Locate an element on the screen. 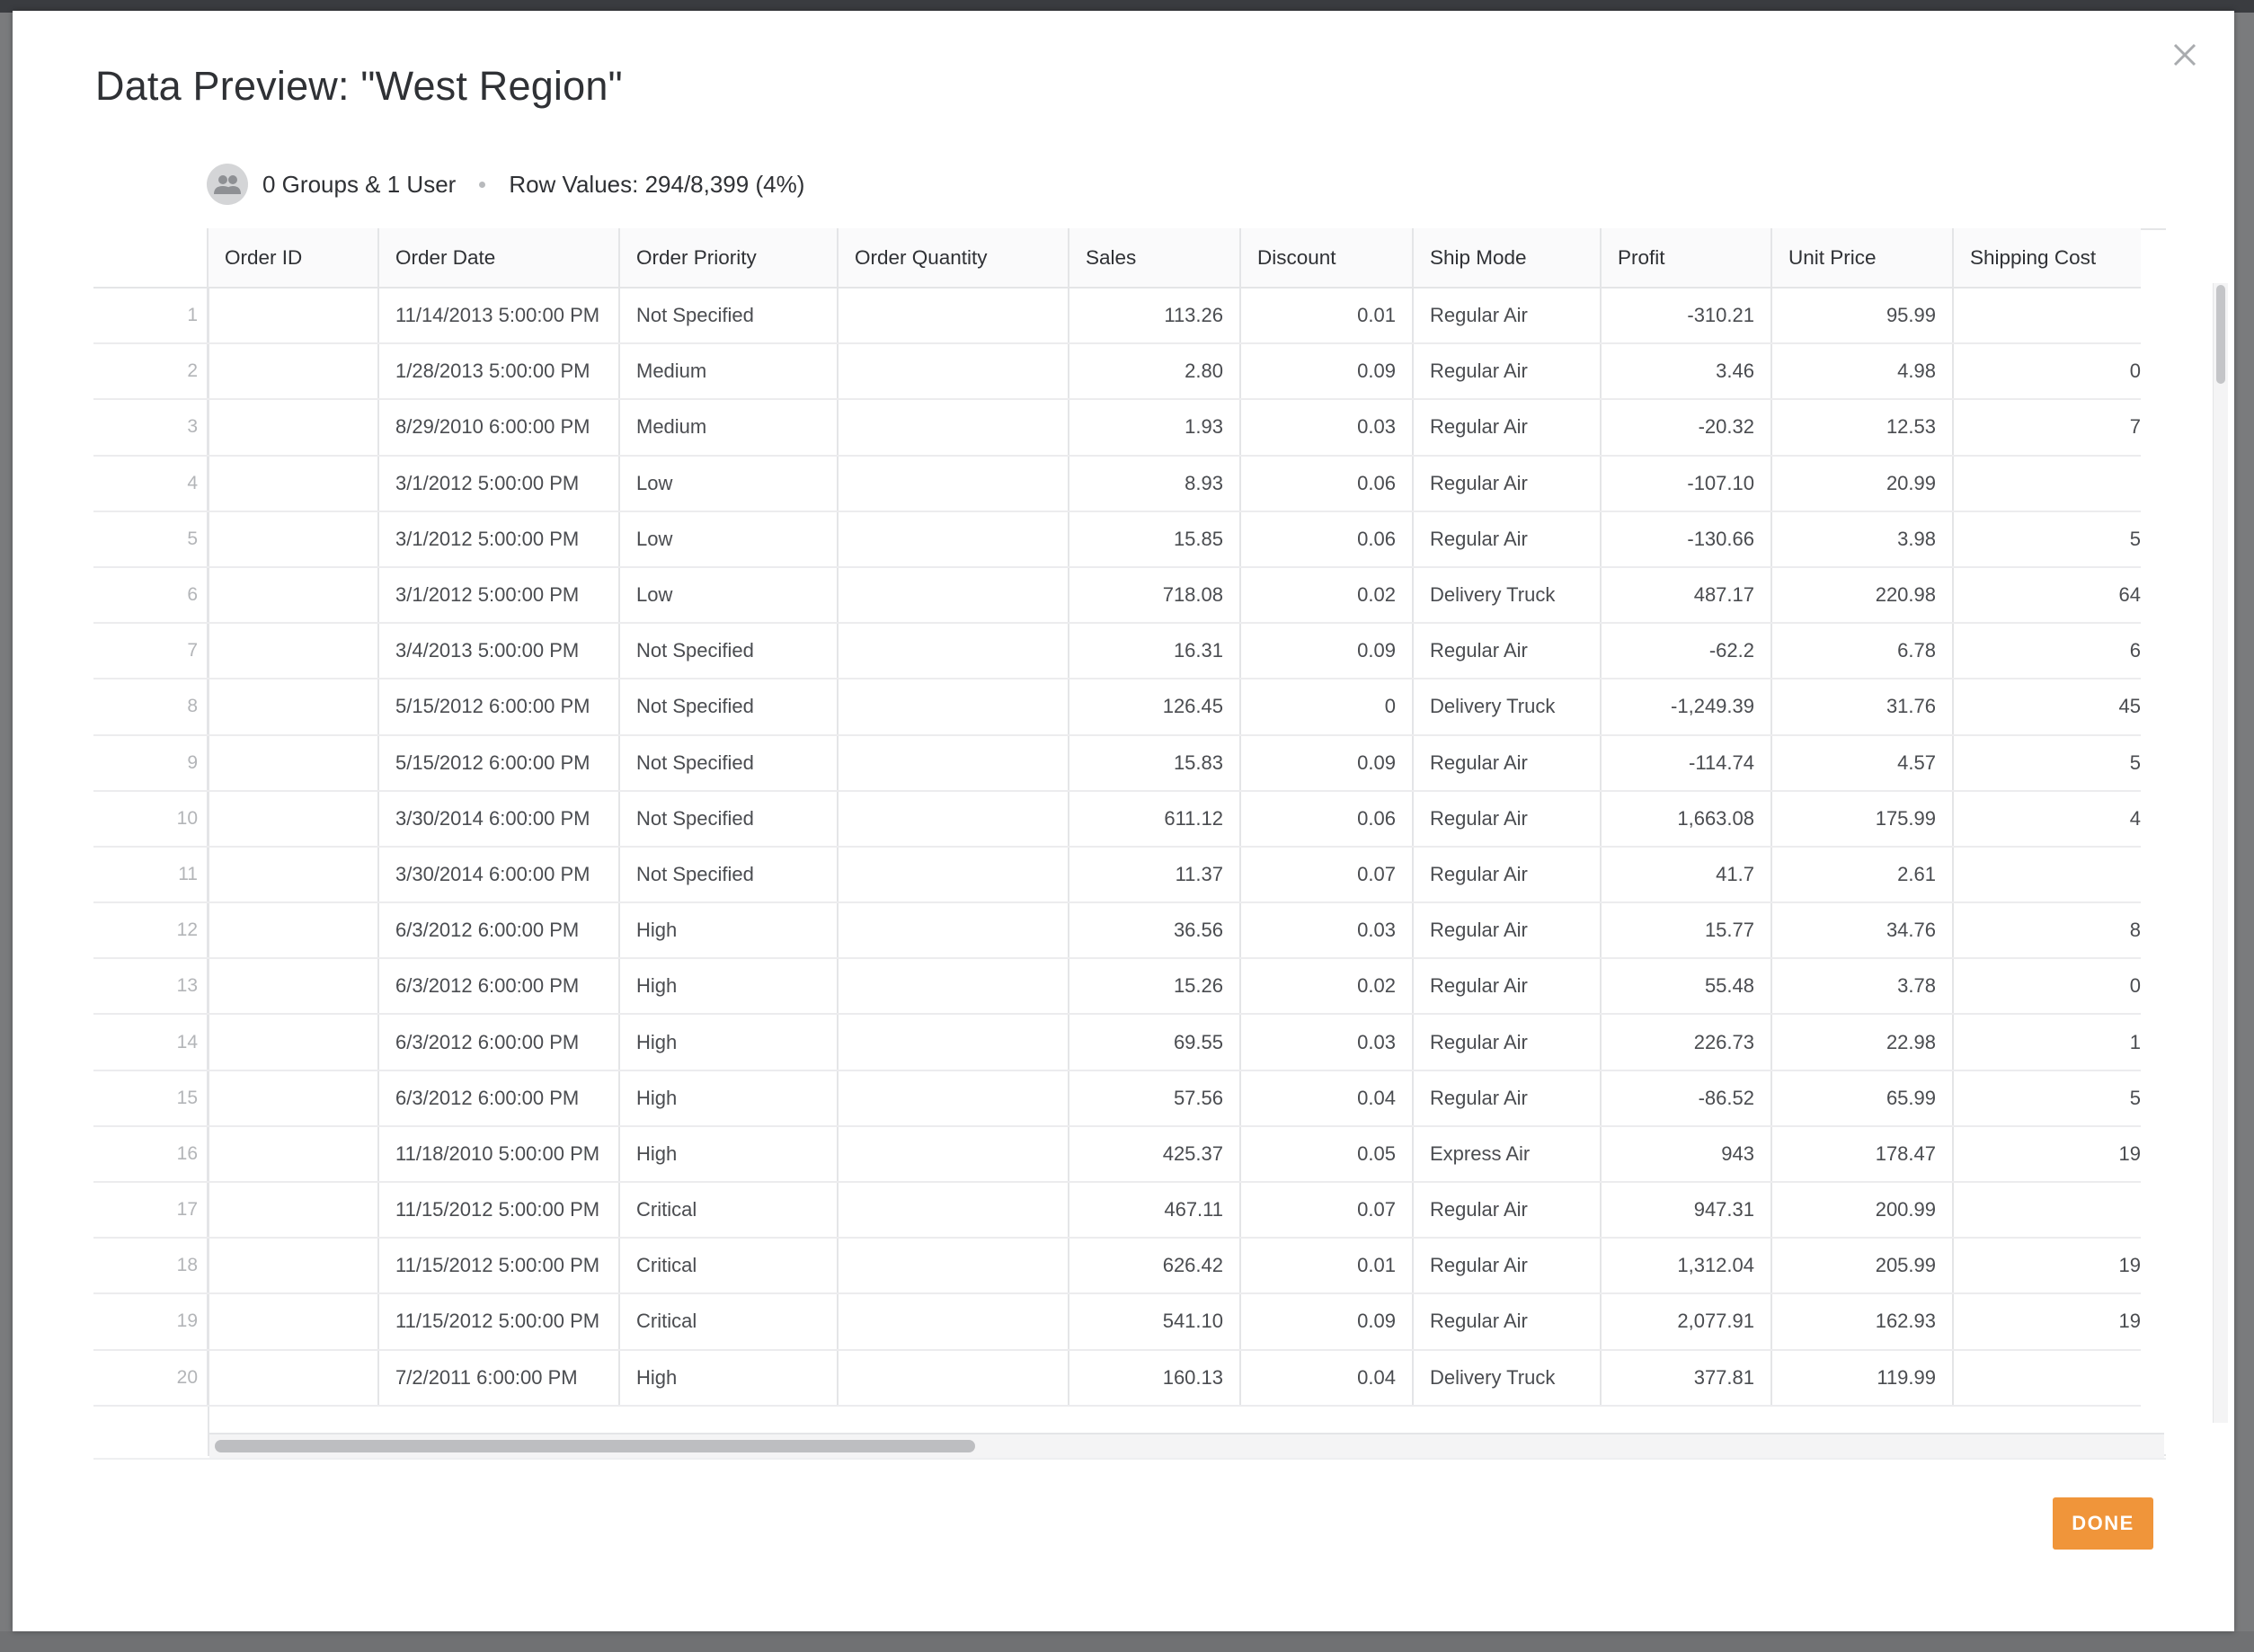 The image size is (2254, 1652). column-header-ship-mode: Ship Mode is located at coordinates (1508, 258).